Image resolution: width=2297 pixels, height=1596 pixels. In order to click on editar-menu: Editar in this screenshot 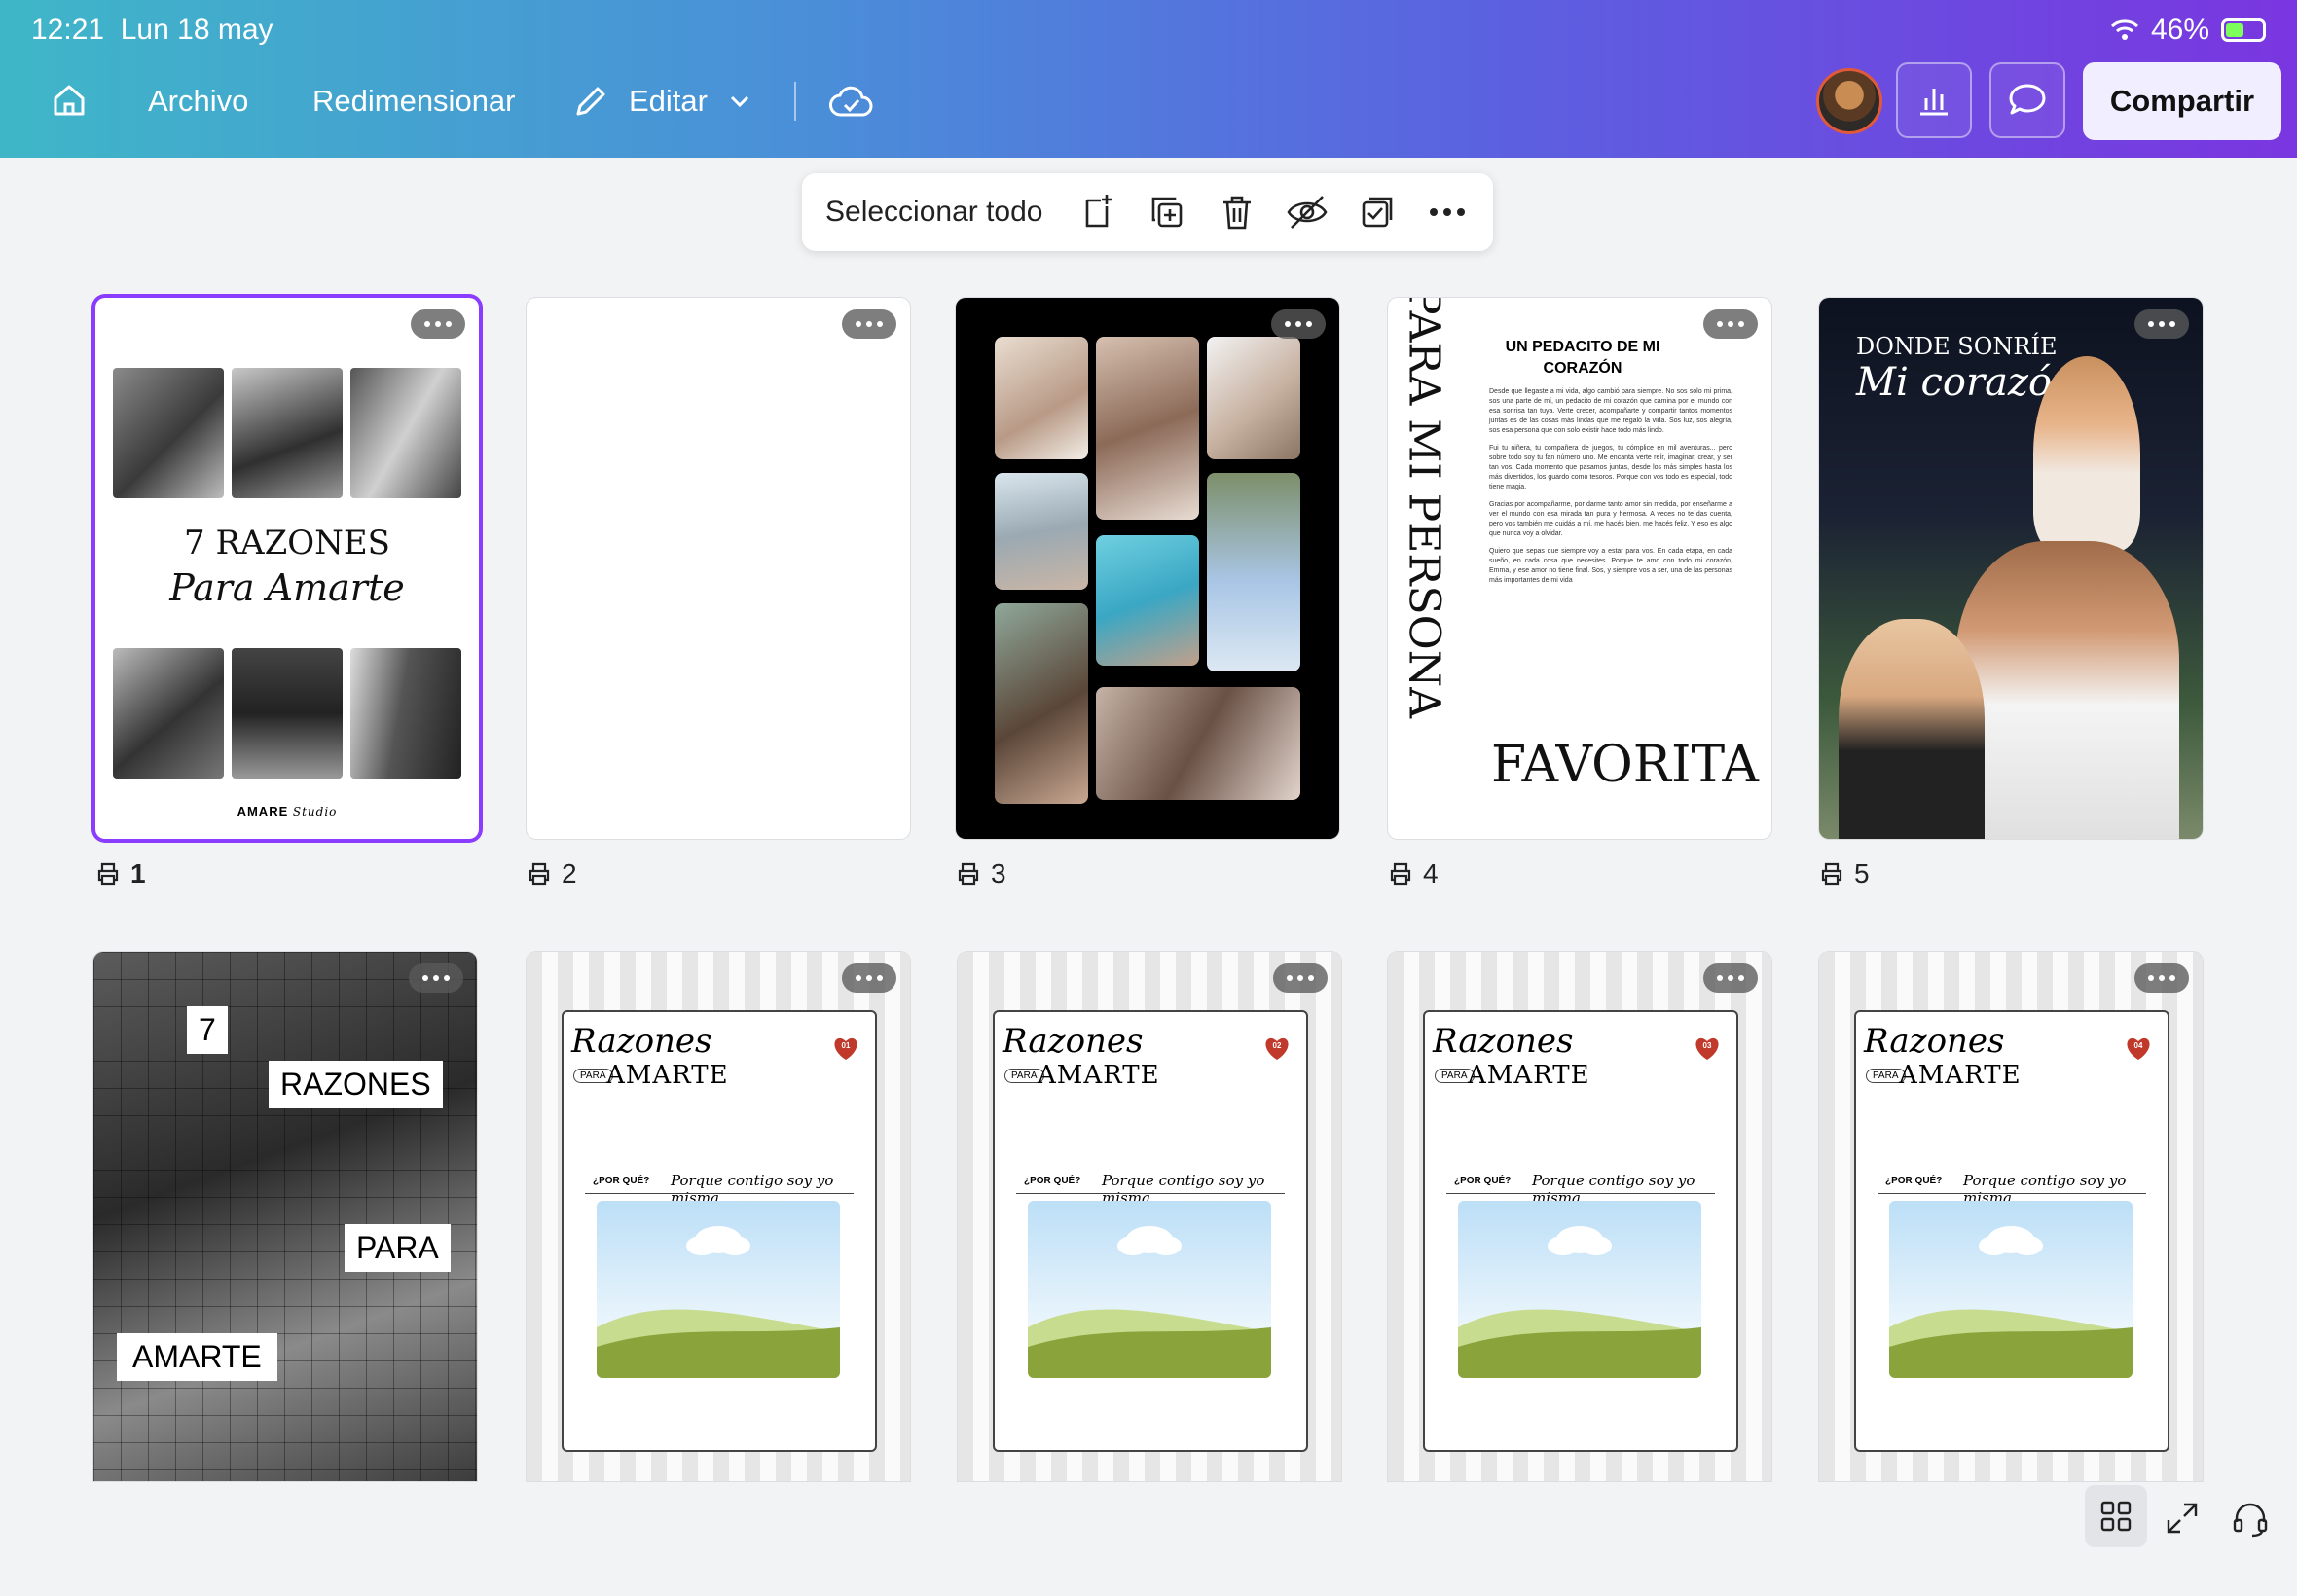, I will do `click(662, 101)`.